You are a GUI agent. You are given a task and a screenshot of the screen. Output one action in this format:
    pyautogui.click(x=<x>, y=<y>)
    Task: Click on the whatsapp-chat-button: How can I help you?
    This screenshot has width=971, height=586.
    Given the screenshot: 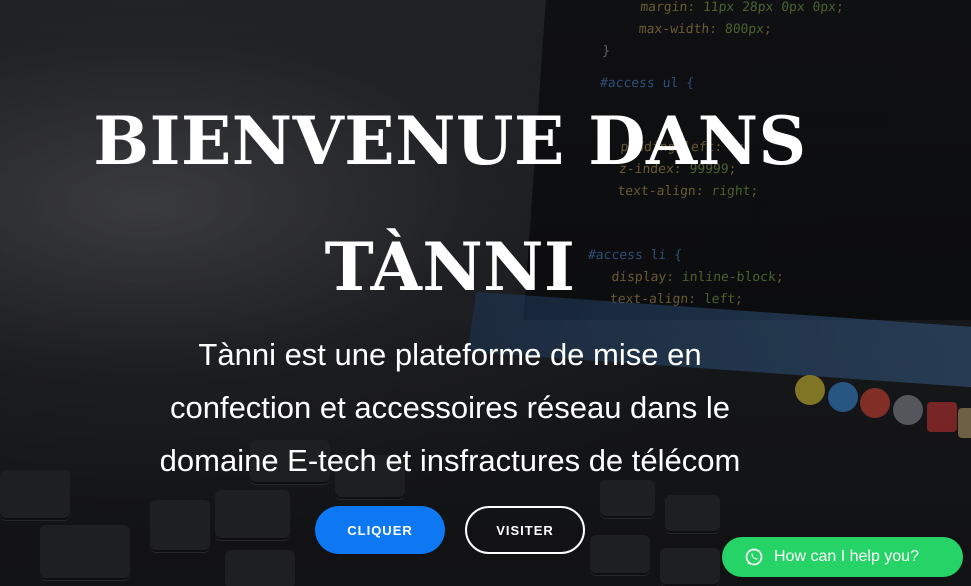 What is the action you would take?
    pyautogui.click(x=842, y=557)
    